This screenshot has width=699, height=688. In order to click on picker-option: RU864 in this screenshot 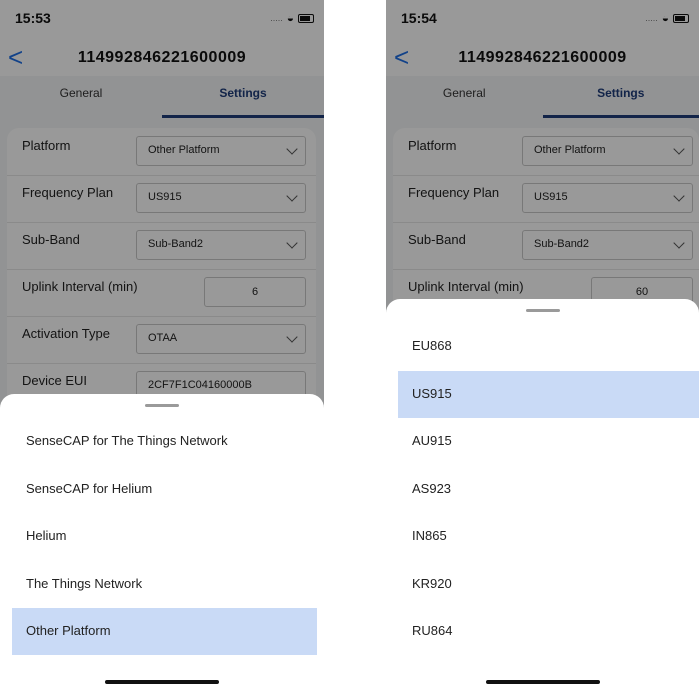, I will do `click(548, 631)`.